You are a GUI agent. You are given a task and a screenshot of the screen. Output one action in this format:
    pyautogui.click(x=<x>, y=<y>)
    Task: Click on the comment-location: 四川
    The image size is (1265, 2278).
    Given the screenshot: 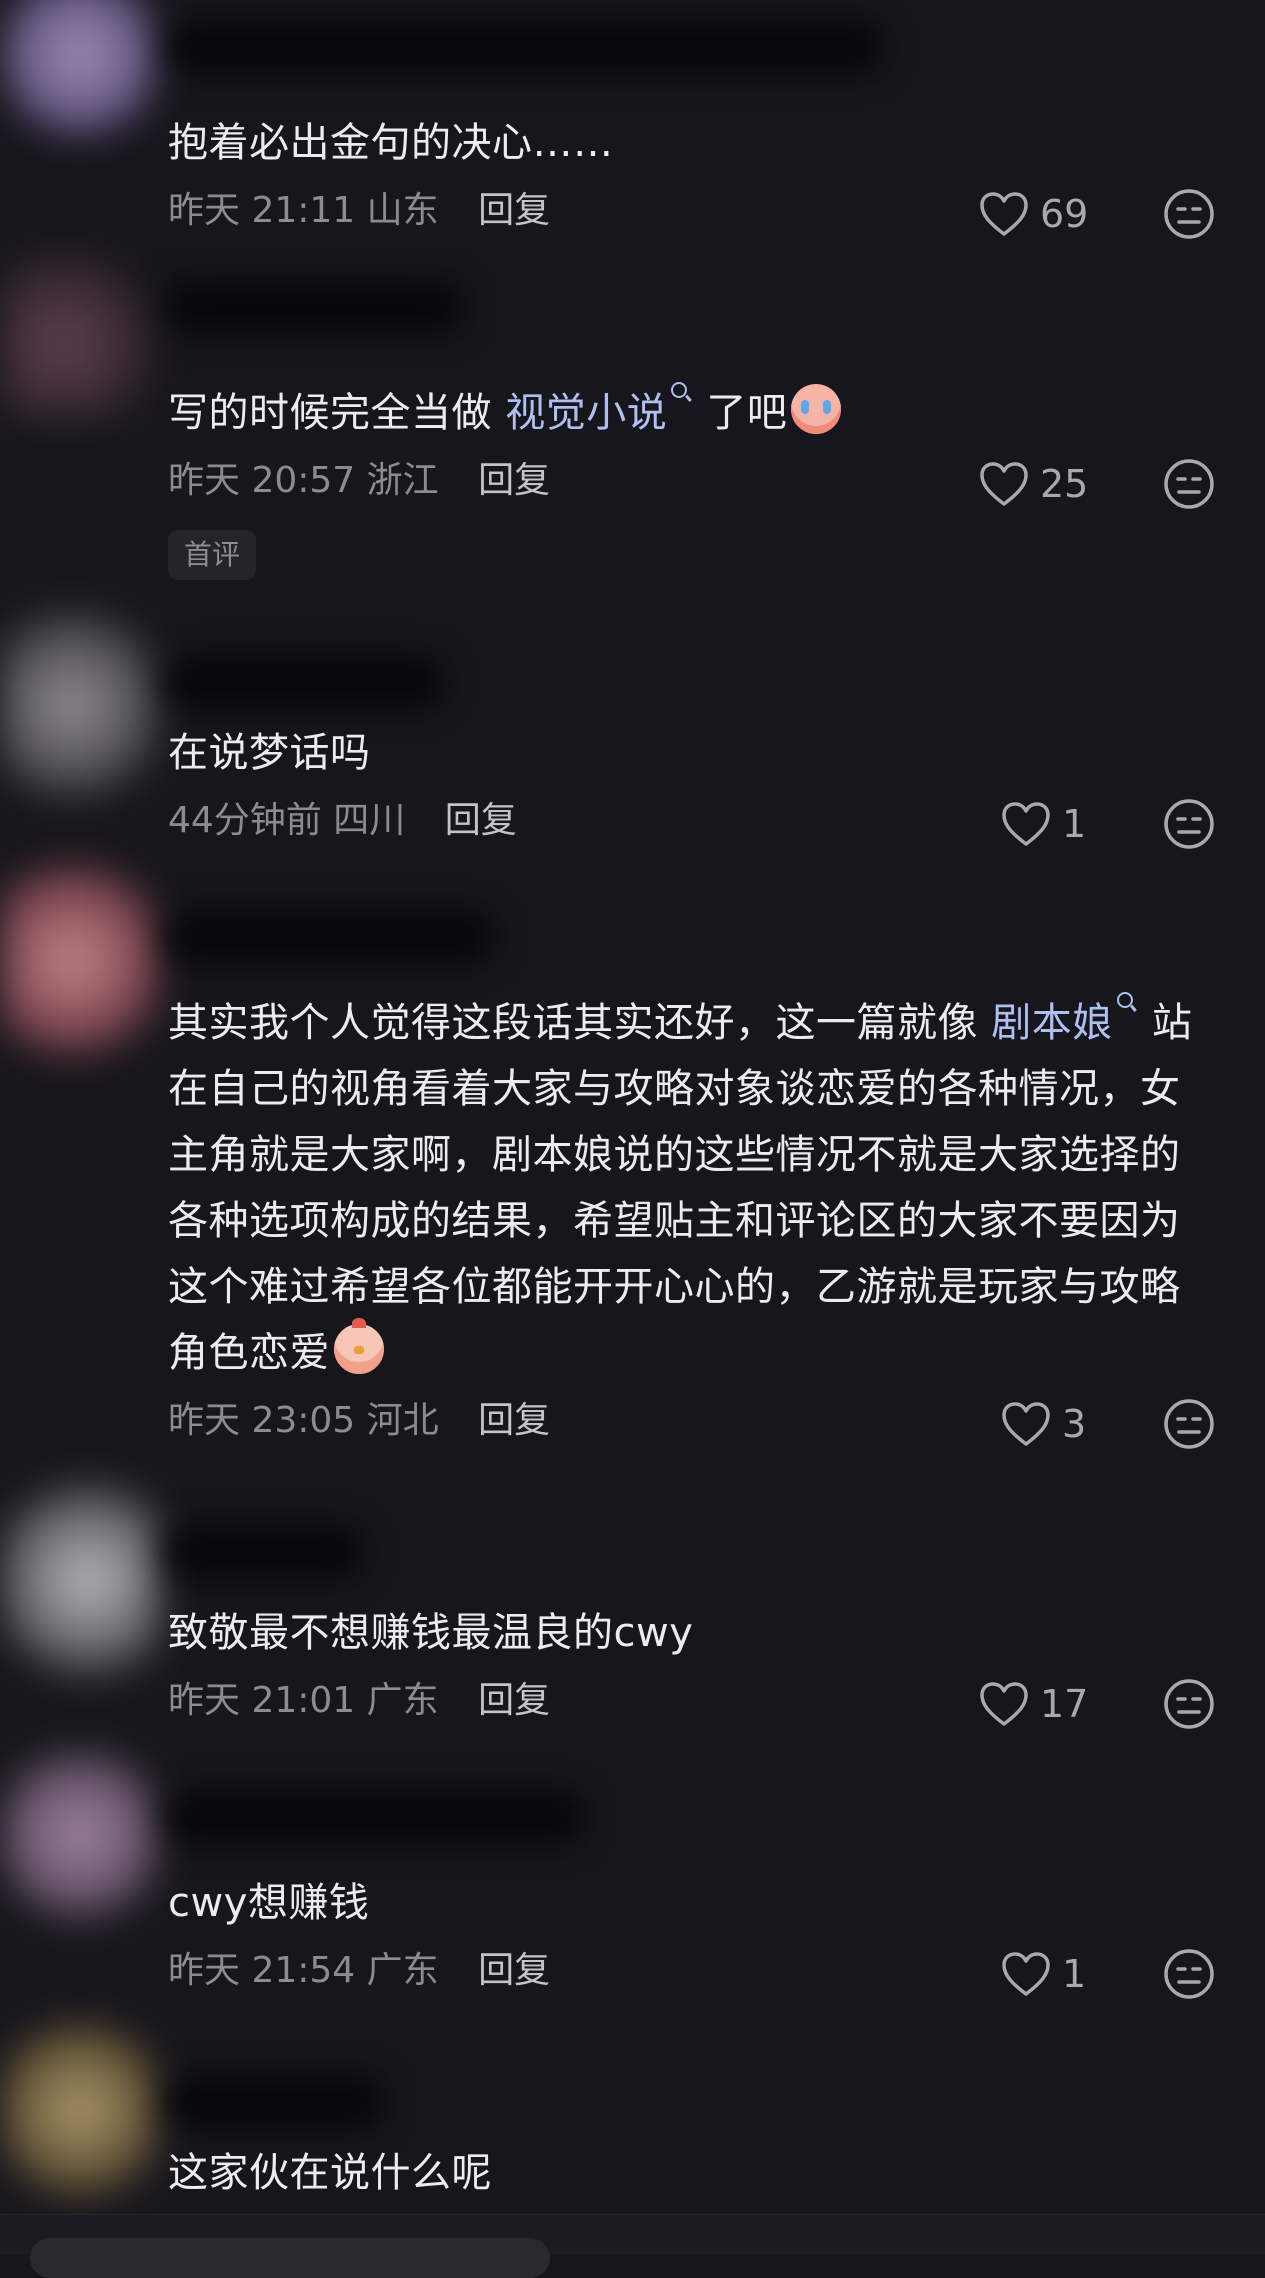 What is the action you would take?
    pyautogui.click(x=369, y=820)
    